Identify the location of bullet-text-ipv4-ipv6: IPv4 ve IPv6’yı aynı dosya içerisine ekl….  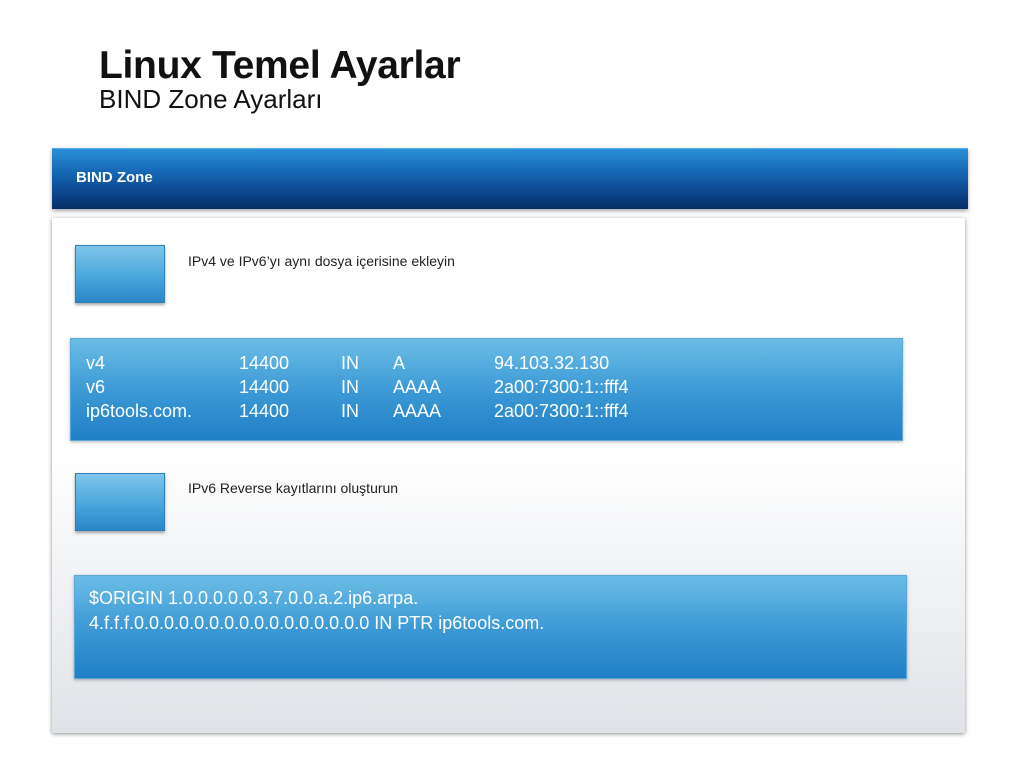
(321, 261).